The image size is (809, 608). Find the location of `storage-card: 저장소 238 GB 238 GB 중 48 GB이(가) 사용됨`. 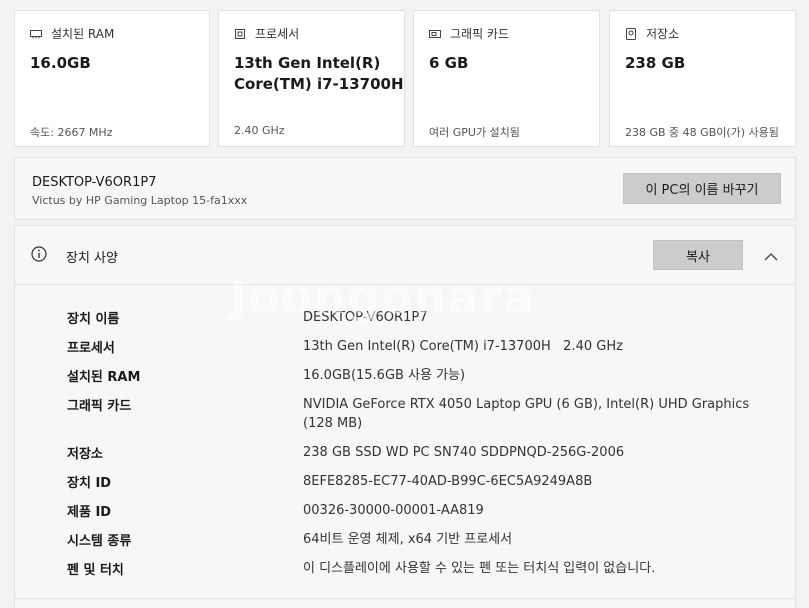

storage-card: 저장소 238 GB 238 GB 중 48 GB이(가) 사용됨 is located at coordinates (702, 78).